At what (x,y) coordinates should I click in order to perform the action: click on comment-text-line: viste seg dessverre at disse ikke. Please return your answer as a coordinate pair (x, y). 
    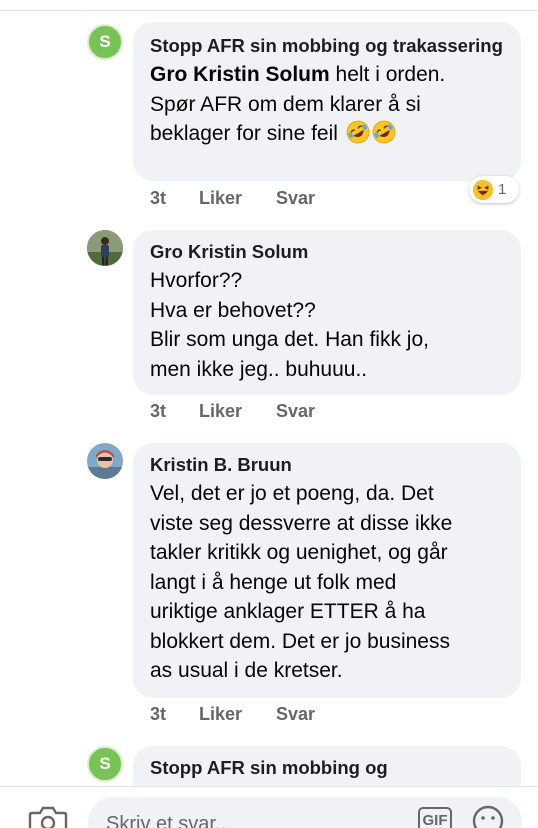
    Looking at the image, I should click on (301, 523).